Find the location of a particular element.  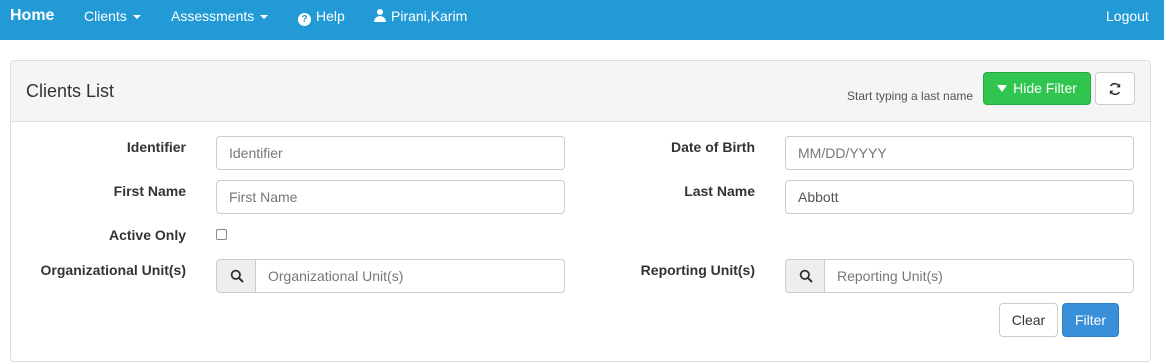

clients-menu: Clients is located at coordinates (112, 16).